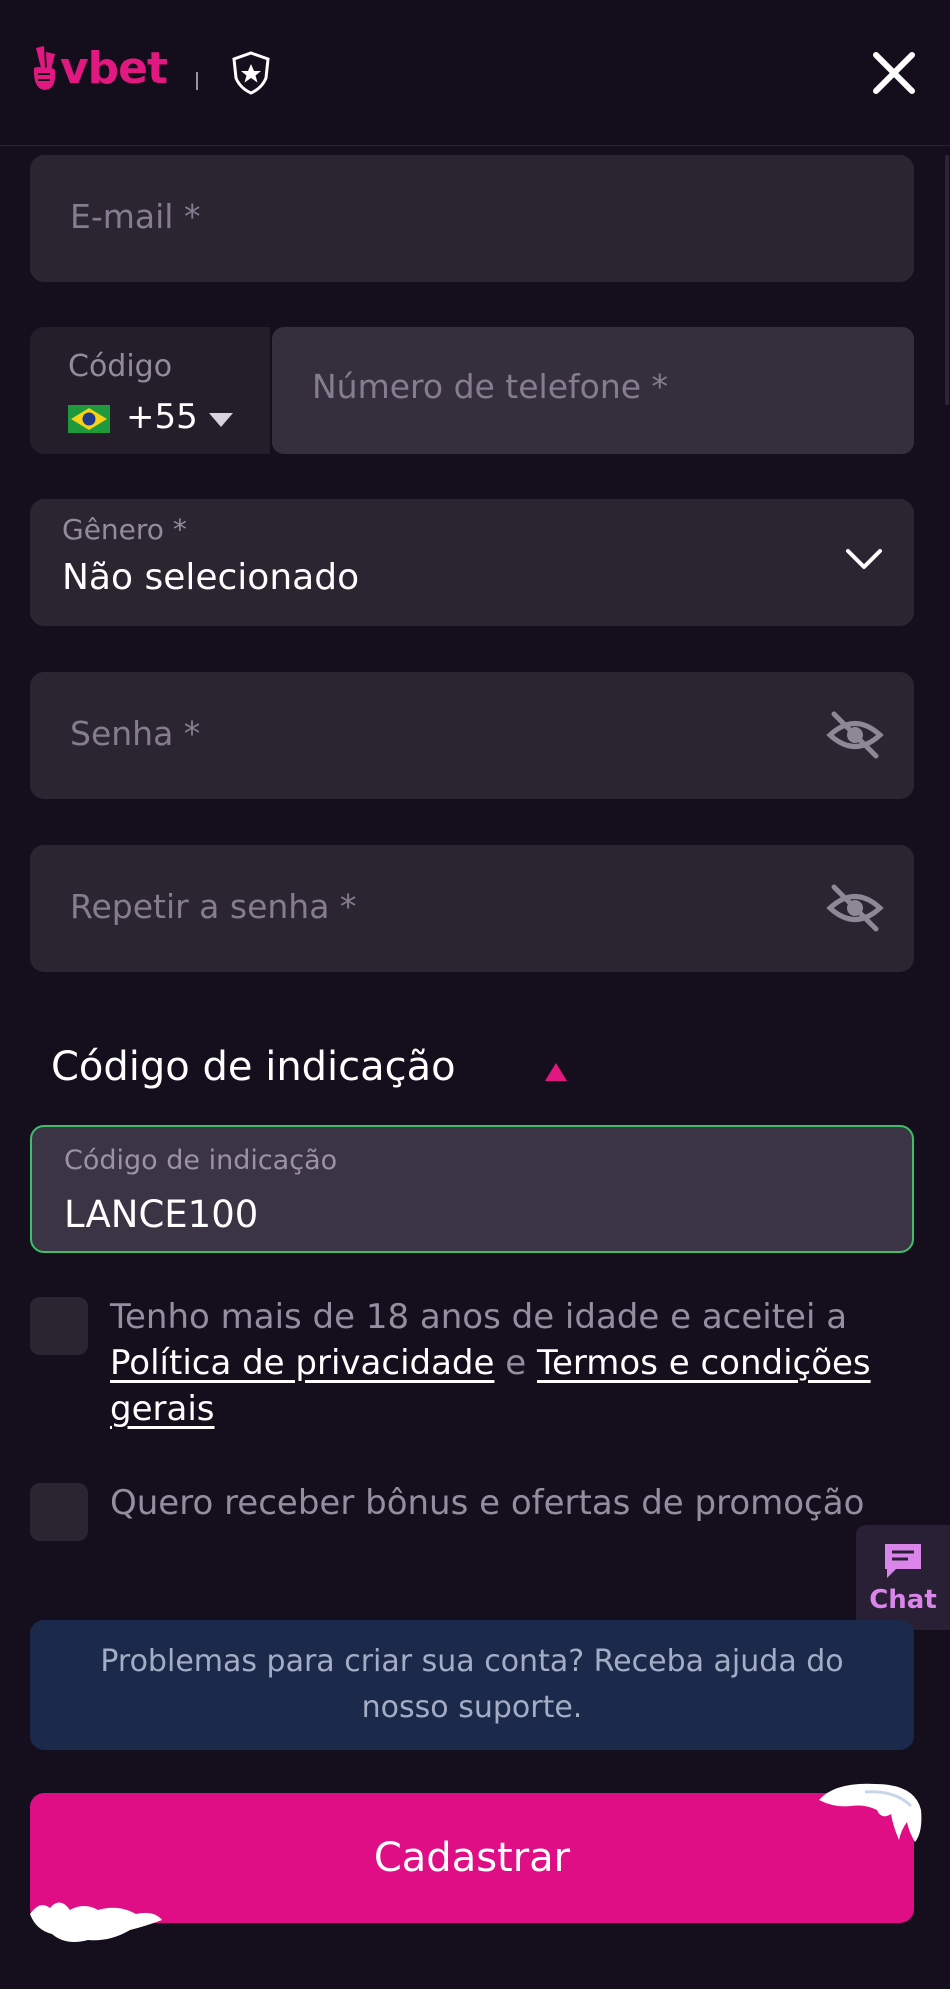  I want to click on country-code-value: +55, so click(162, 417).